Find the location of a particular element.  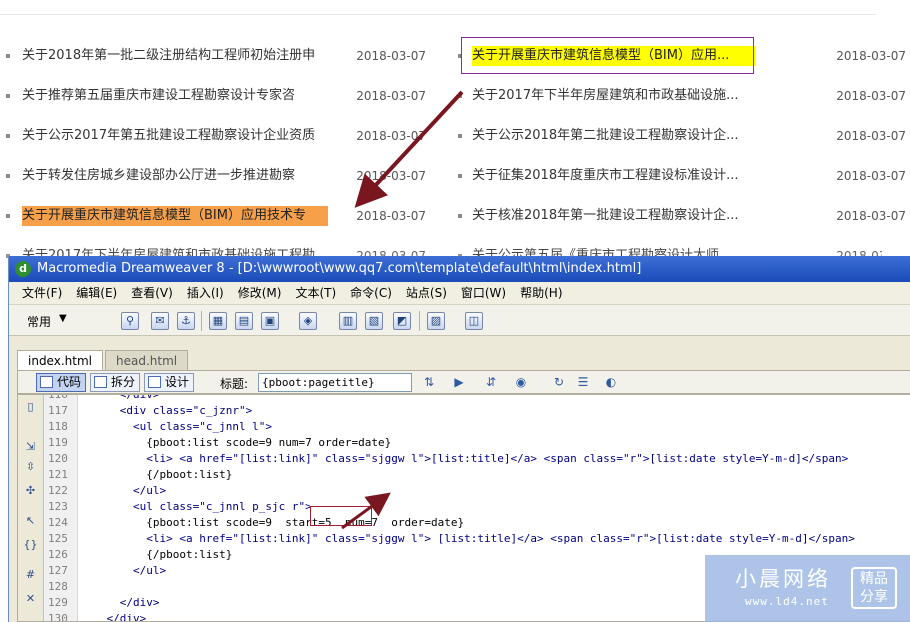

list-item: 关于公示2017年第五批建设工程勘察设计企业资质 2018-03-07 is located at coordinates (215, 136).